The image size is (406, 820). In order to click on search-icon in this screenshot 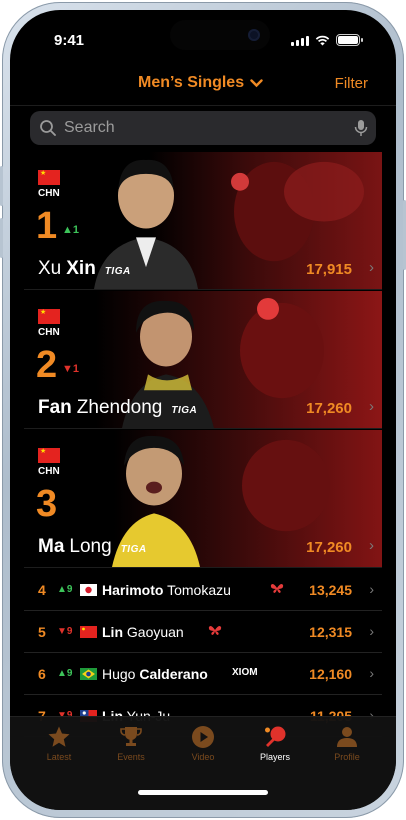, I will do `click(48, 128)`.